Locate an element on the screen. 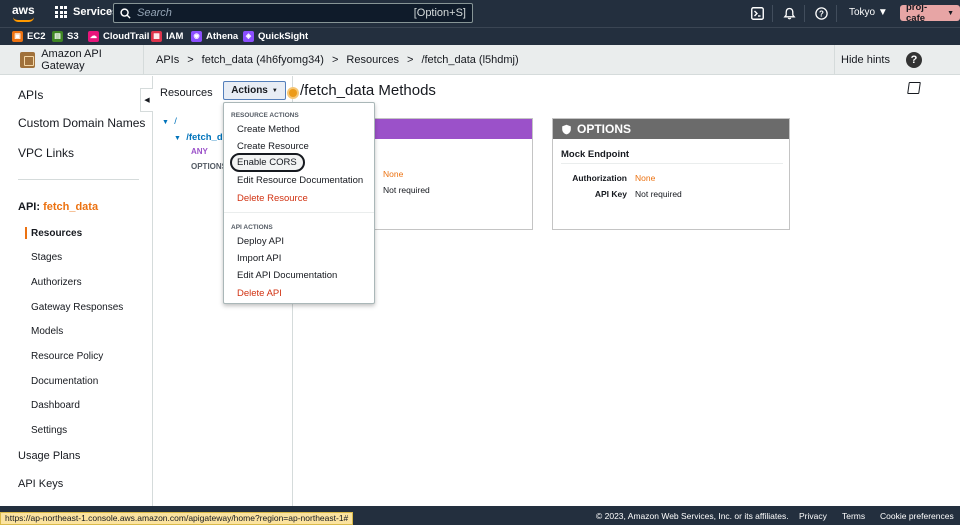 This screenshot has height=525, width=960. status-dot is located at coordinates (293, 93).